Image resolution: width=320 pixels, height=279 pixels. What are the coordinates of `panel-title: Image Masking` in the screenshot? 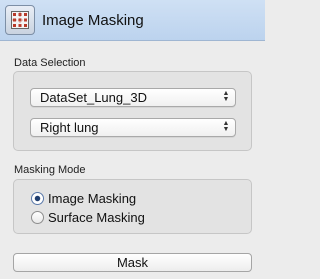 It's located at (93, 20).